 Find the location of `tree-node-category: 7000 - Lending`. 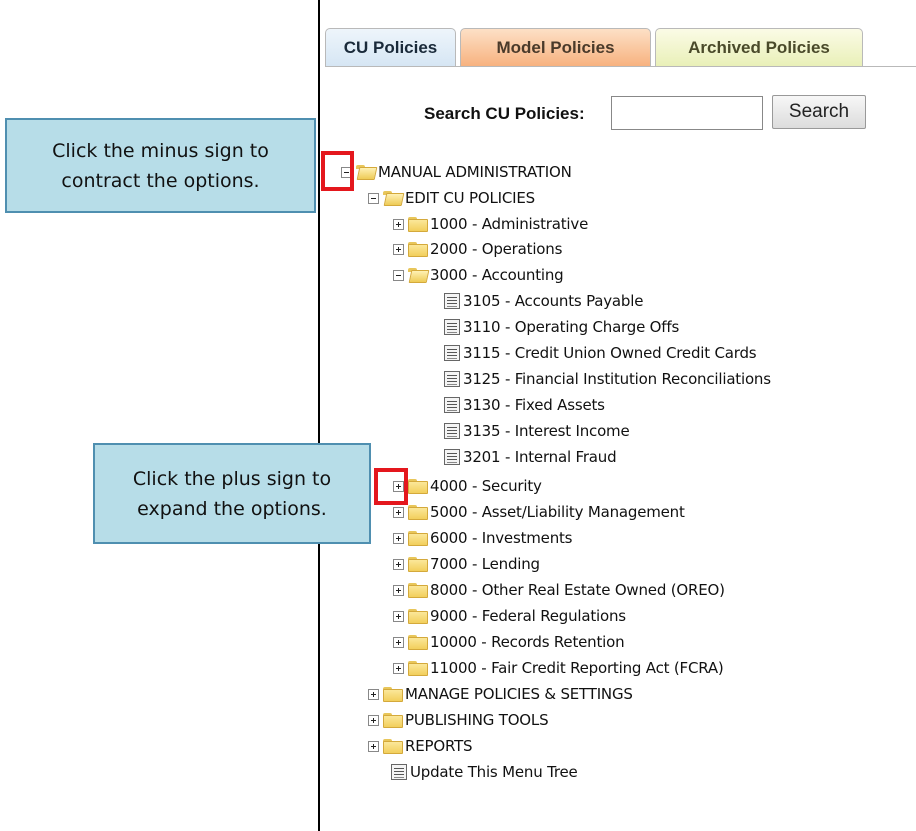

tree-node-category: 7000 - Lending is located at coordinates (466, 564).